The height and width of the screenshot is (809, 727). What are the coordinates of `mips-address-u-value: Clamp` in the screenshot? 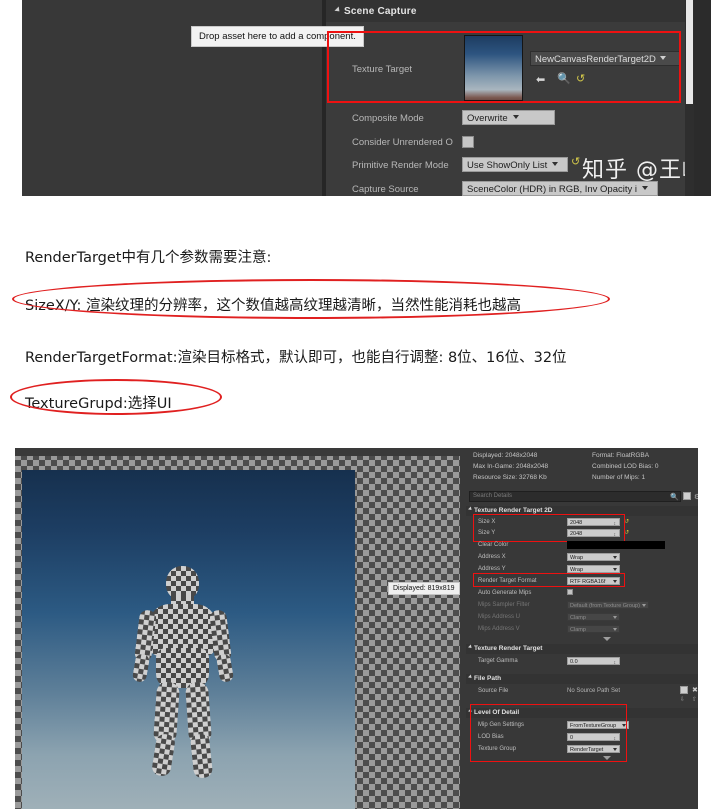 It's located at (578, 618).